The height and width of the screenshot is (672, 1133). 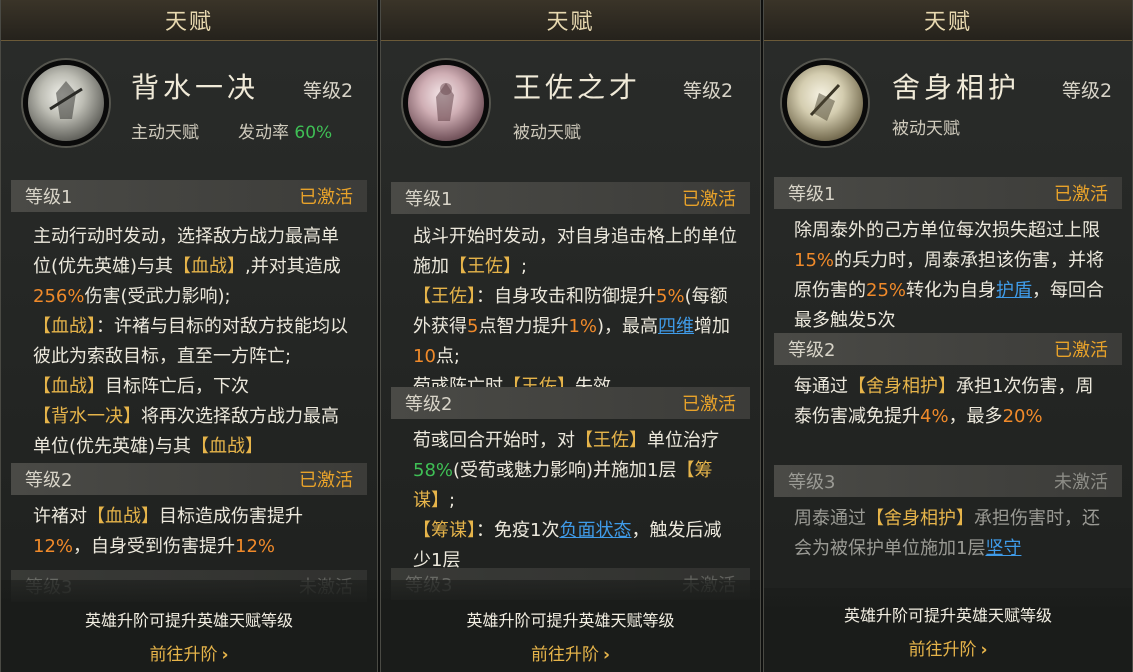 What do you see at coordinates (154, 546) in the screenshot?
I see `desc-text: ，自身受到伤害提升` at bounding box center [154, 546].